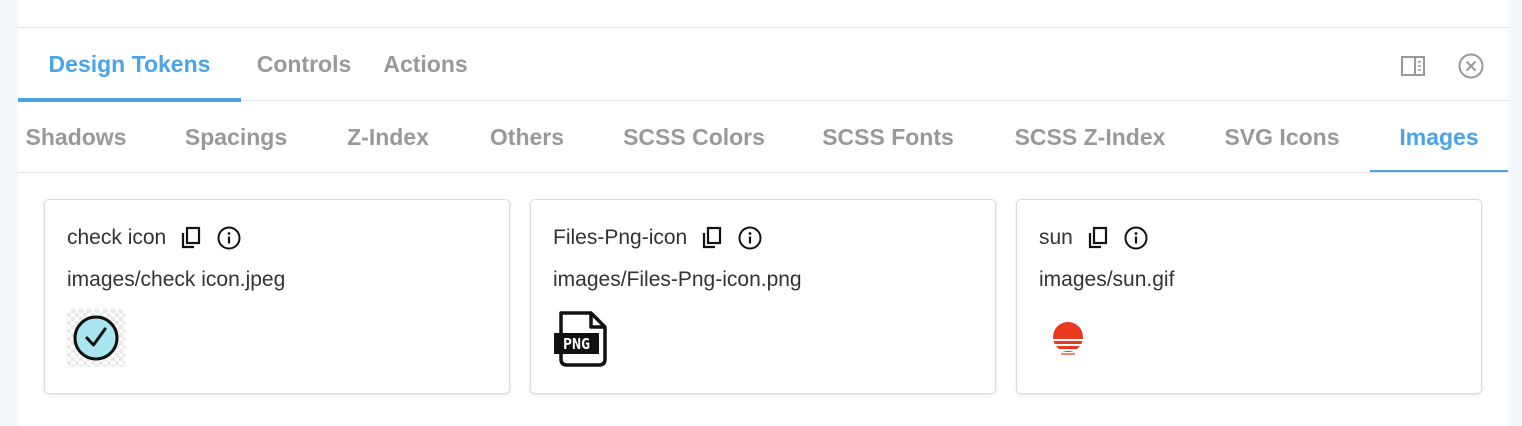  Describe the element at coordinates (388, 136) in the screenshot. I see `subtab-z-index: Z-Index` at that location.